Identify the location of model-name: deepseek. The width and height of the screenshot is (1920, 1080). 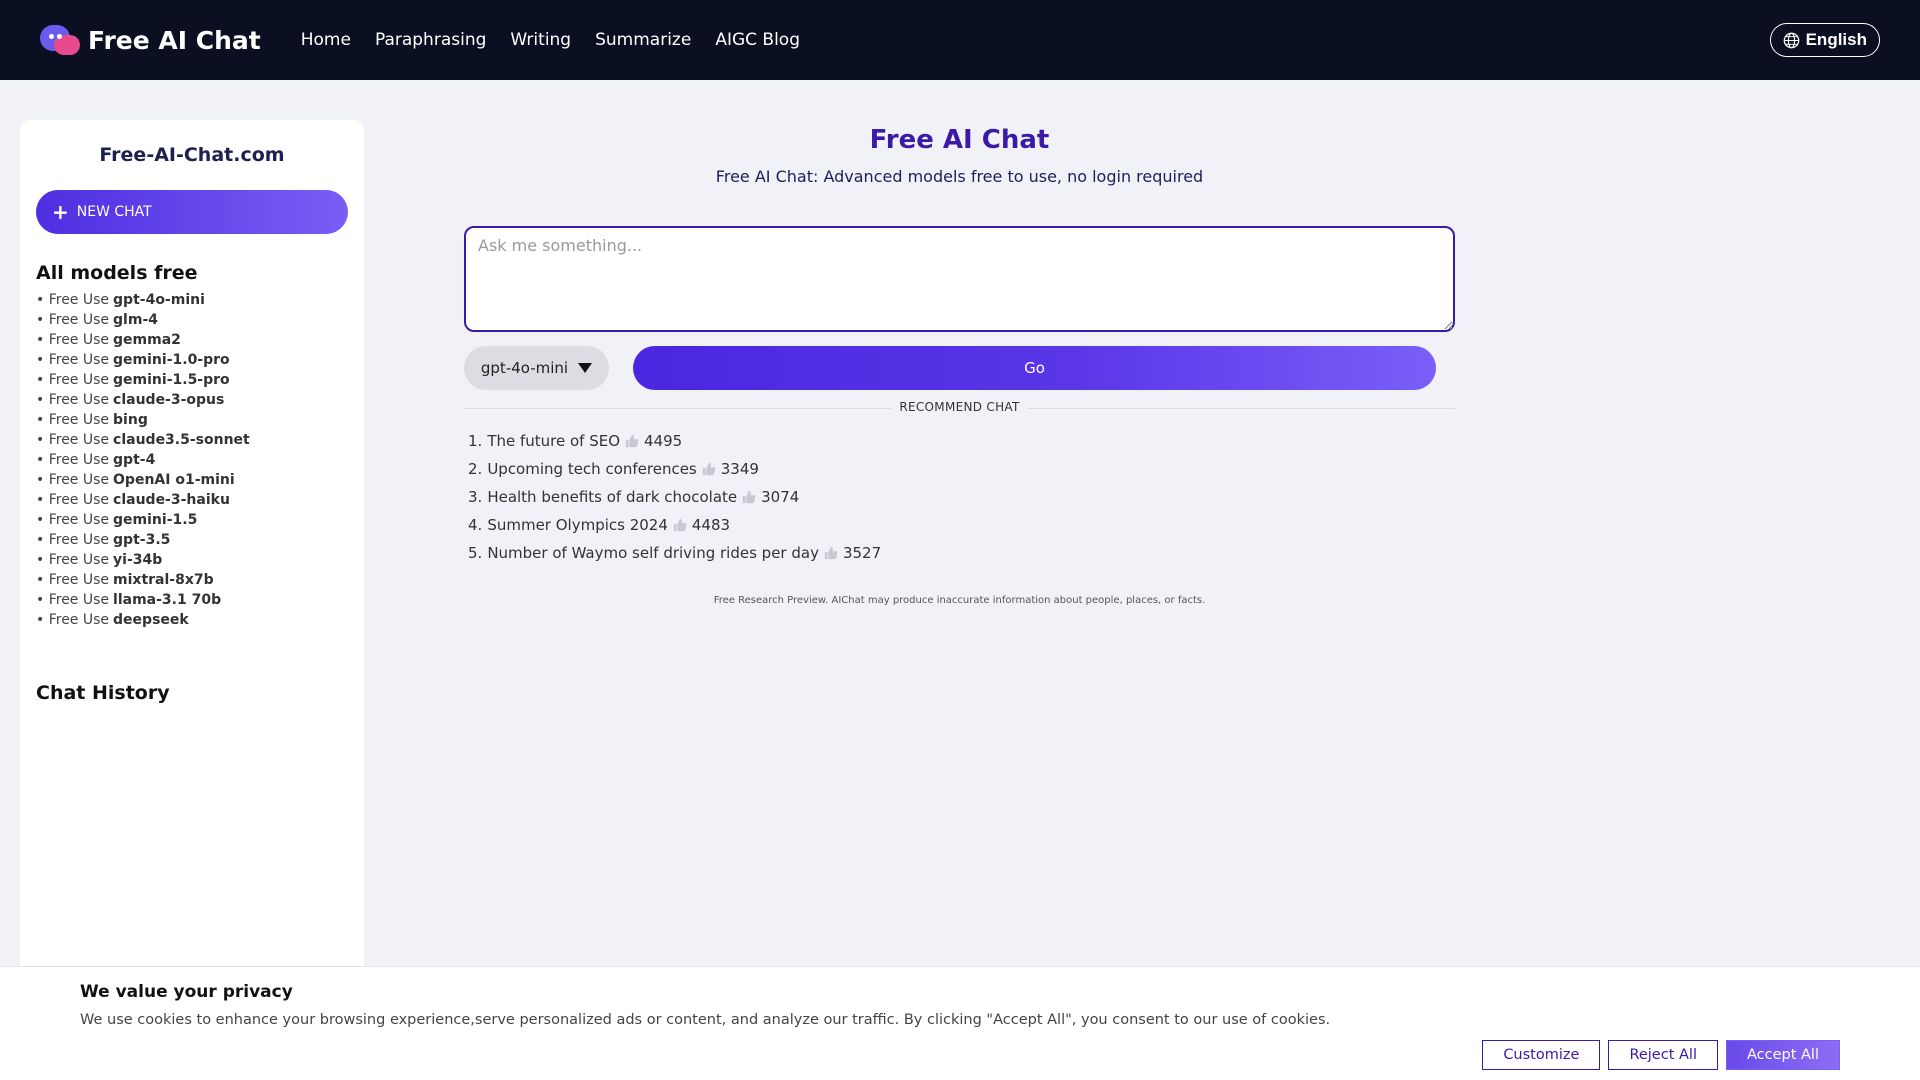
(151, 620).